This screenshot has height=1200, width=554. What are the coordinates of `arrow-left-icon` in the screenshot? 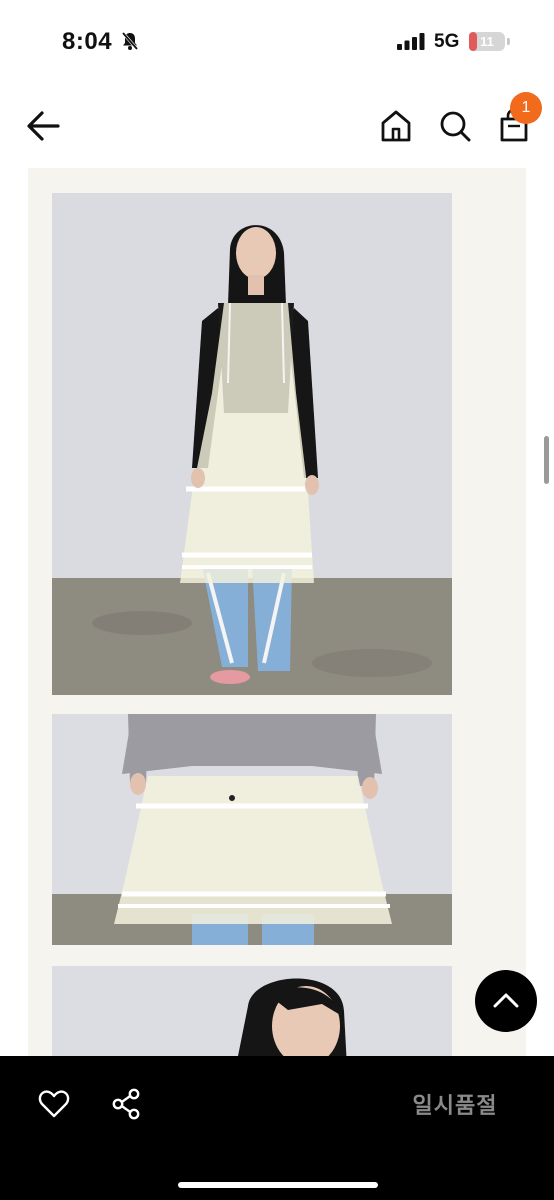 It's located at (43, 126).